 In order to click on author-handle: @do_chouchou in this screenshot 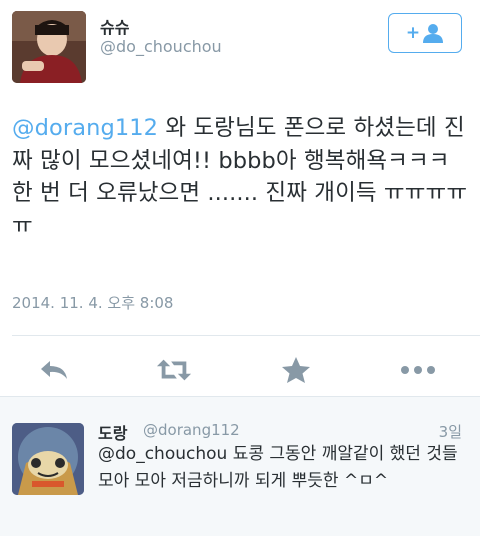, I will do `click(161, 46)`.